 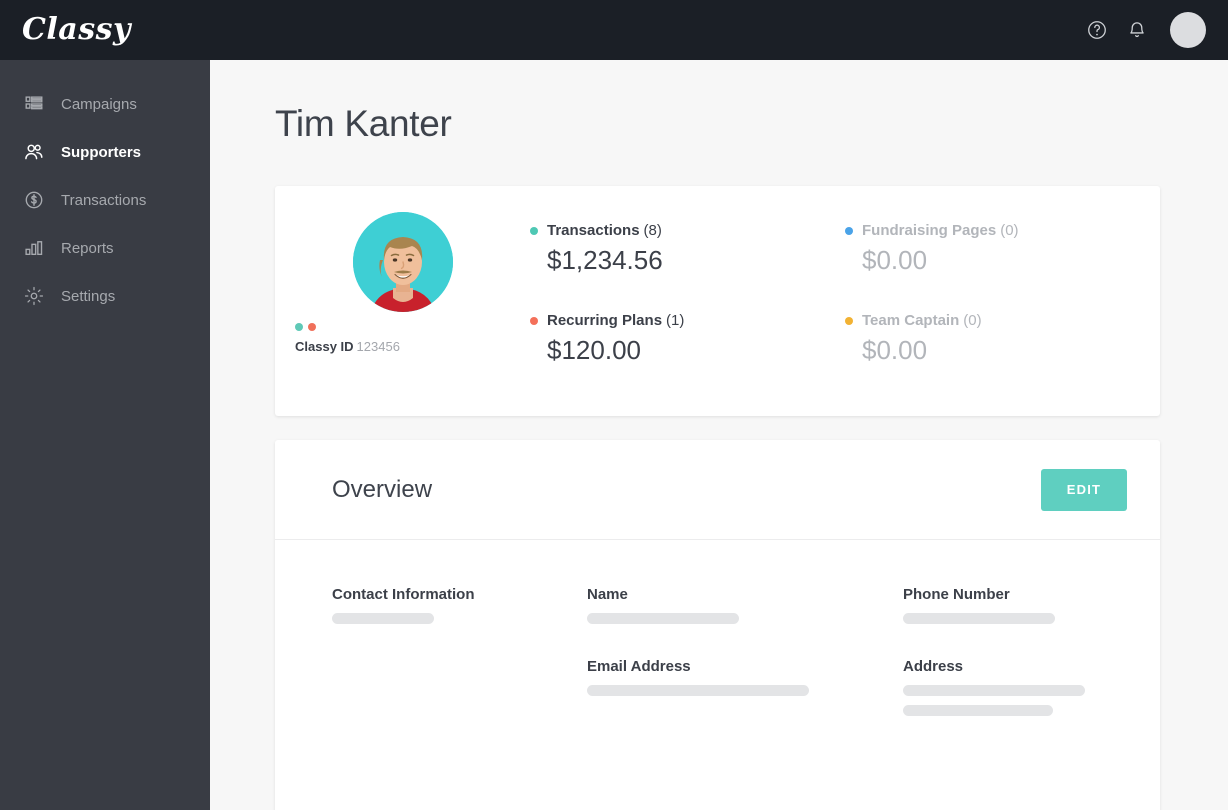 What do you see at coordinates (911, 320) in the screenshot?
I see `stat-name: Team Captain` at bounding box center [911, 320].